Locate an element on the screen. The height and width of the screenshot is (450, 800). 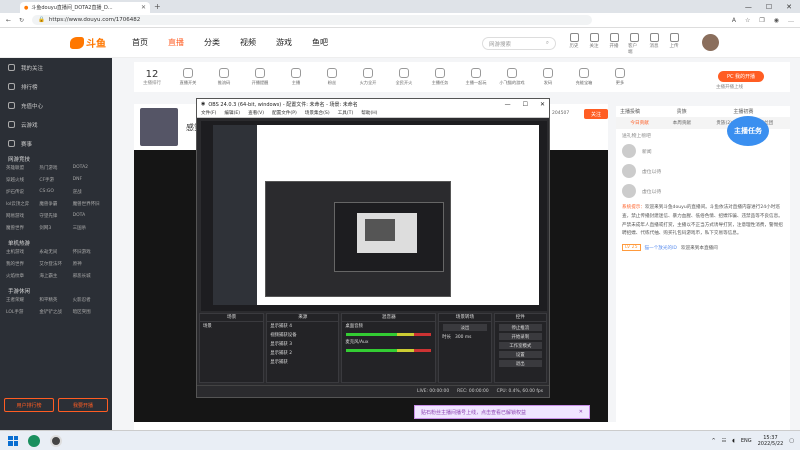
game-link: 海上霸主 is located at coordinates (55, 276).